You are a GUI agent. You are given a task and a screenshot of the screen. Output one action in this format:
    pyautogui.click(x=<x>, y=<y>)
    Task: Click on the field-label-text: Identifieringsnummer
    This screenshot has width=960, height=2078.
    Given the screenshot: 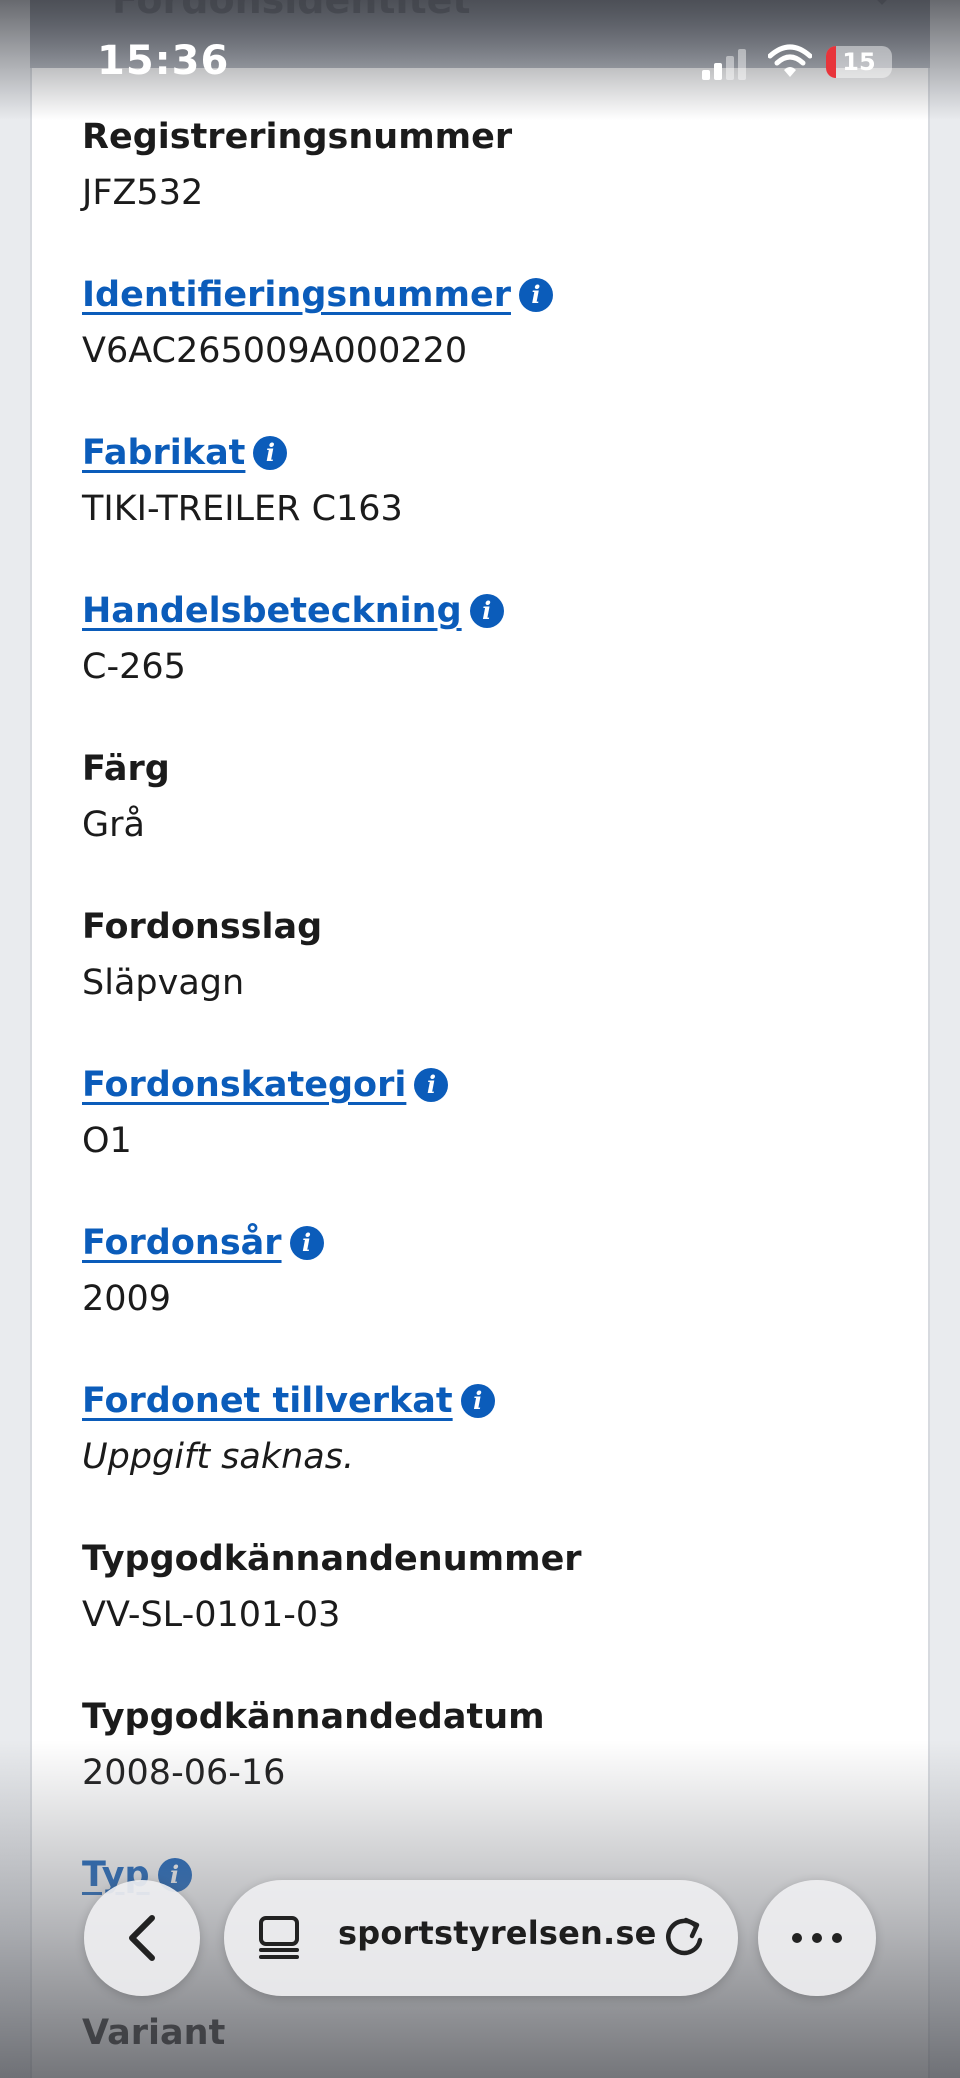 What is the action you would take?
    pyautogui.click(x=296, y=295)
    